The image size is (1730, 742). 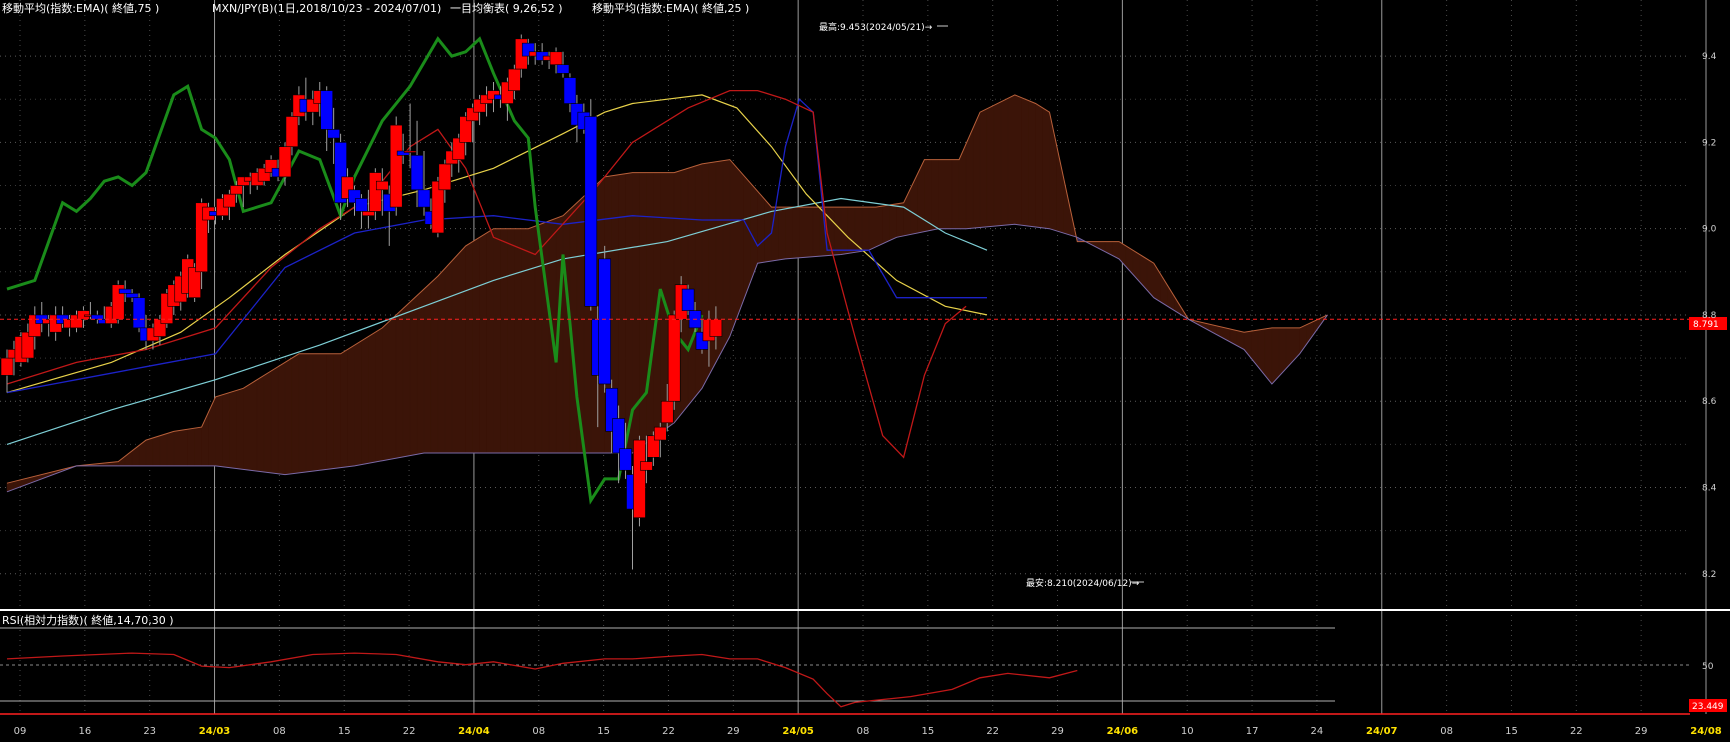 I want to click on date-tick-label: 24/08, so click(x=1706, y=731).